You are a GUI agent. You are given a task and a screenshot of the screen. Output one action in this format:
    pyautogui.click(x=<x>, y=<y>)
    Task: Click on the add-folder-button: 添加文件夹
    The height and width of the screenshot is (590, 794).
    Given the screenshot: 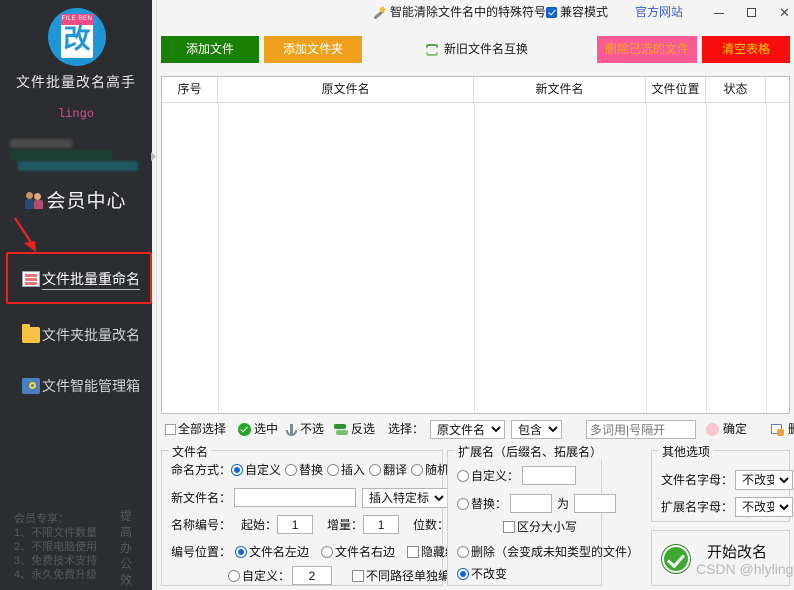 What is the action you would take?
    pyautogui.click(x=313, y=49)
    